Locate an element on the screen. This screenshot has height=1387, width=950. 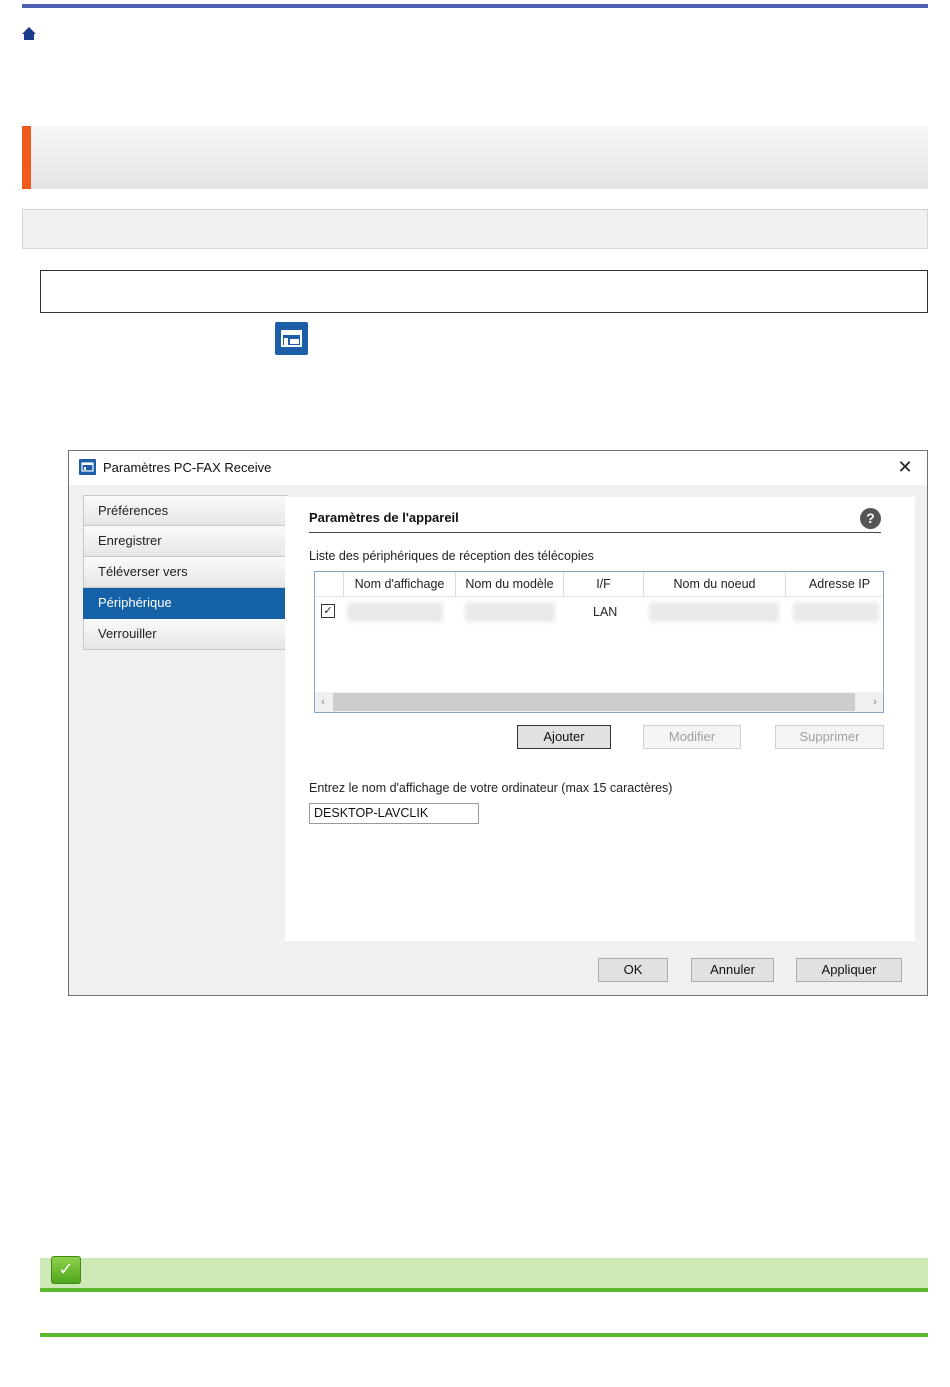
column-header-display-name: Nom d'affichage is located at coordinates (399, 584).